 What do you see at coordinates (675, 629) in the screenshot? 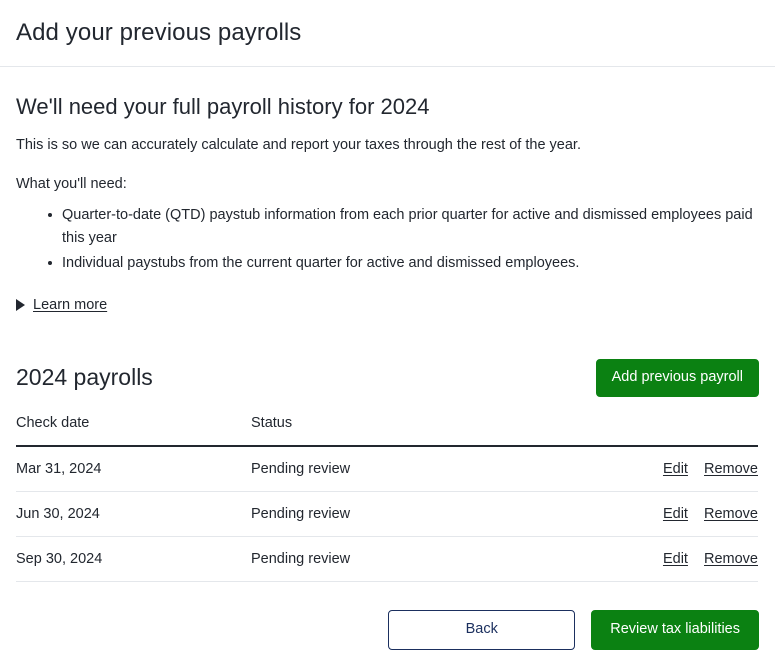
I see `review-tax-liabilities-button: Review tax liabilities` at bounding box center [675, 629].